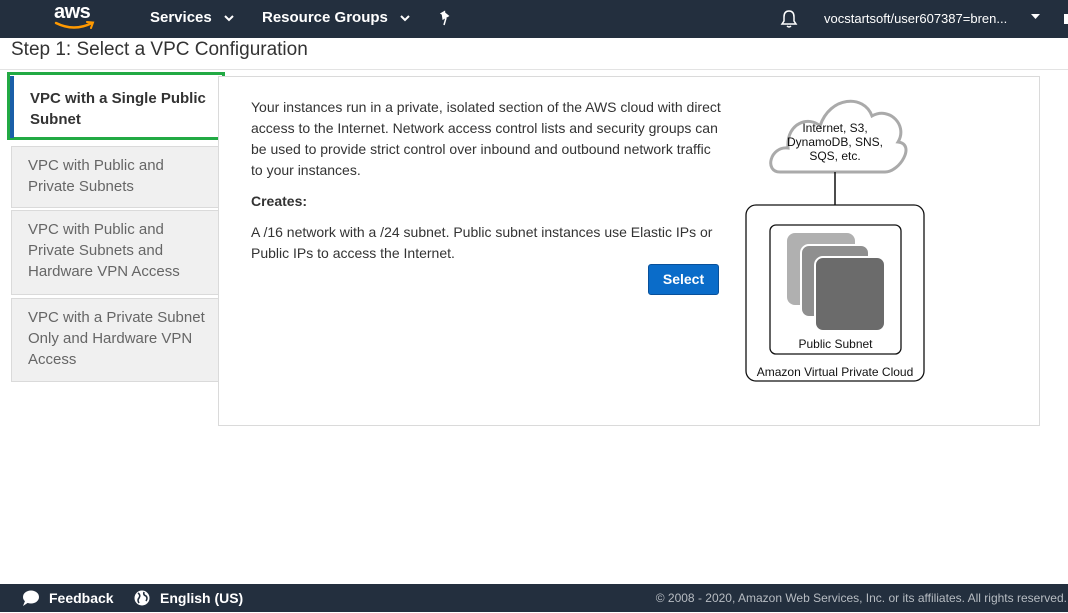  Describe the element at coordinates (789, 19) in the screenshot. I see `bell-icon` at that location.